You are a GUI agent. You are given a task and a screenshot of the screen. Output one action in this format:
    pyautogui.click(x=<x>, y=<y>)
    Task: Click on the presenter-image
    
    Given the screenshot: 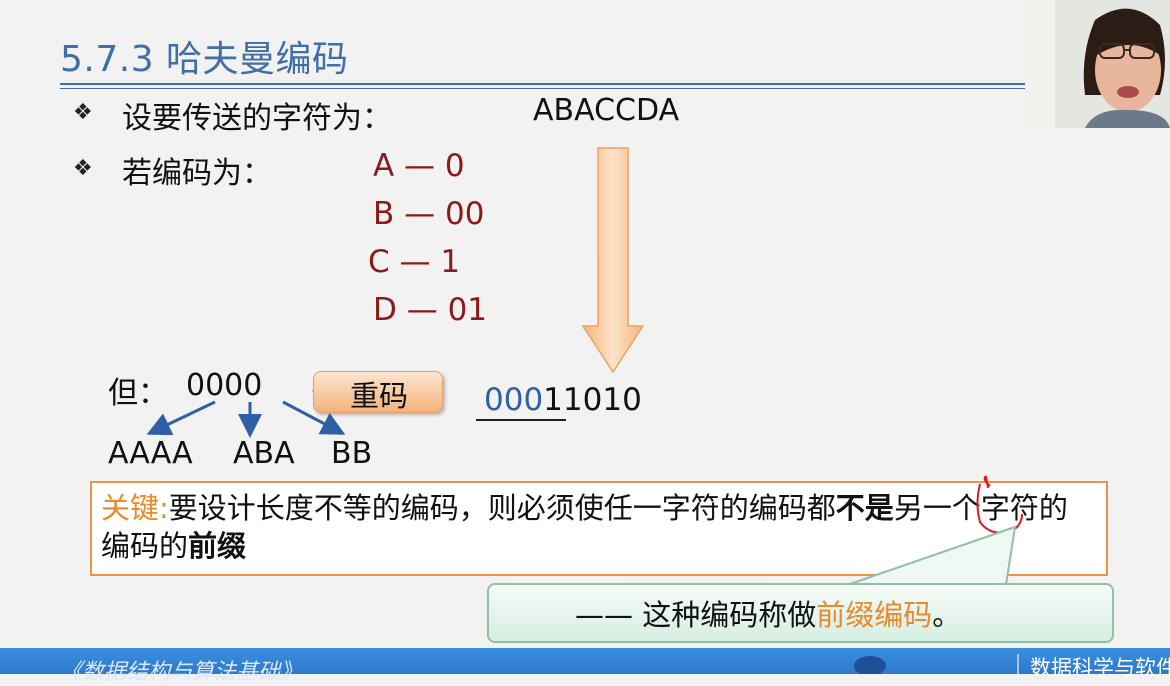 What is the action you would take?
    pyautogui.click(x=1097, y=64)
    